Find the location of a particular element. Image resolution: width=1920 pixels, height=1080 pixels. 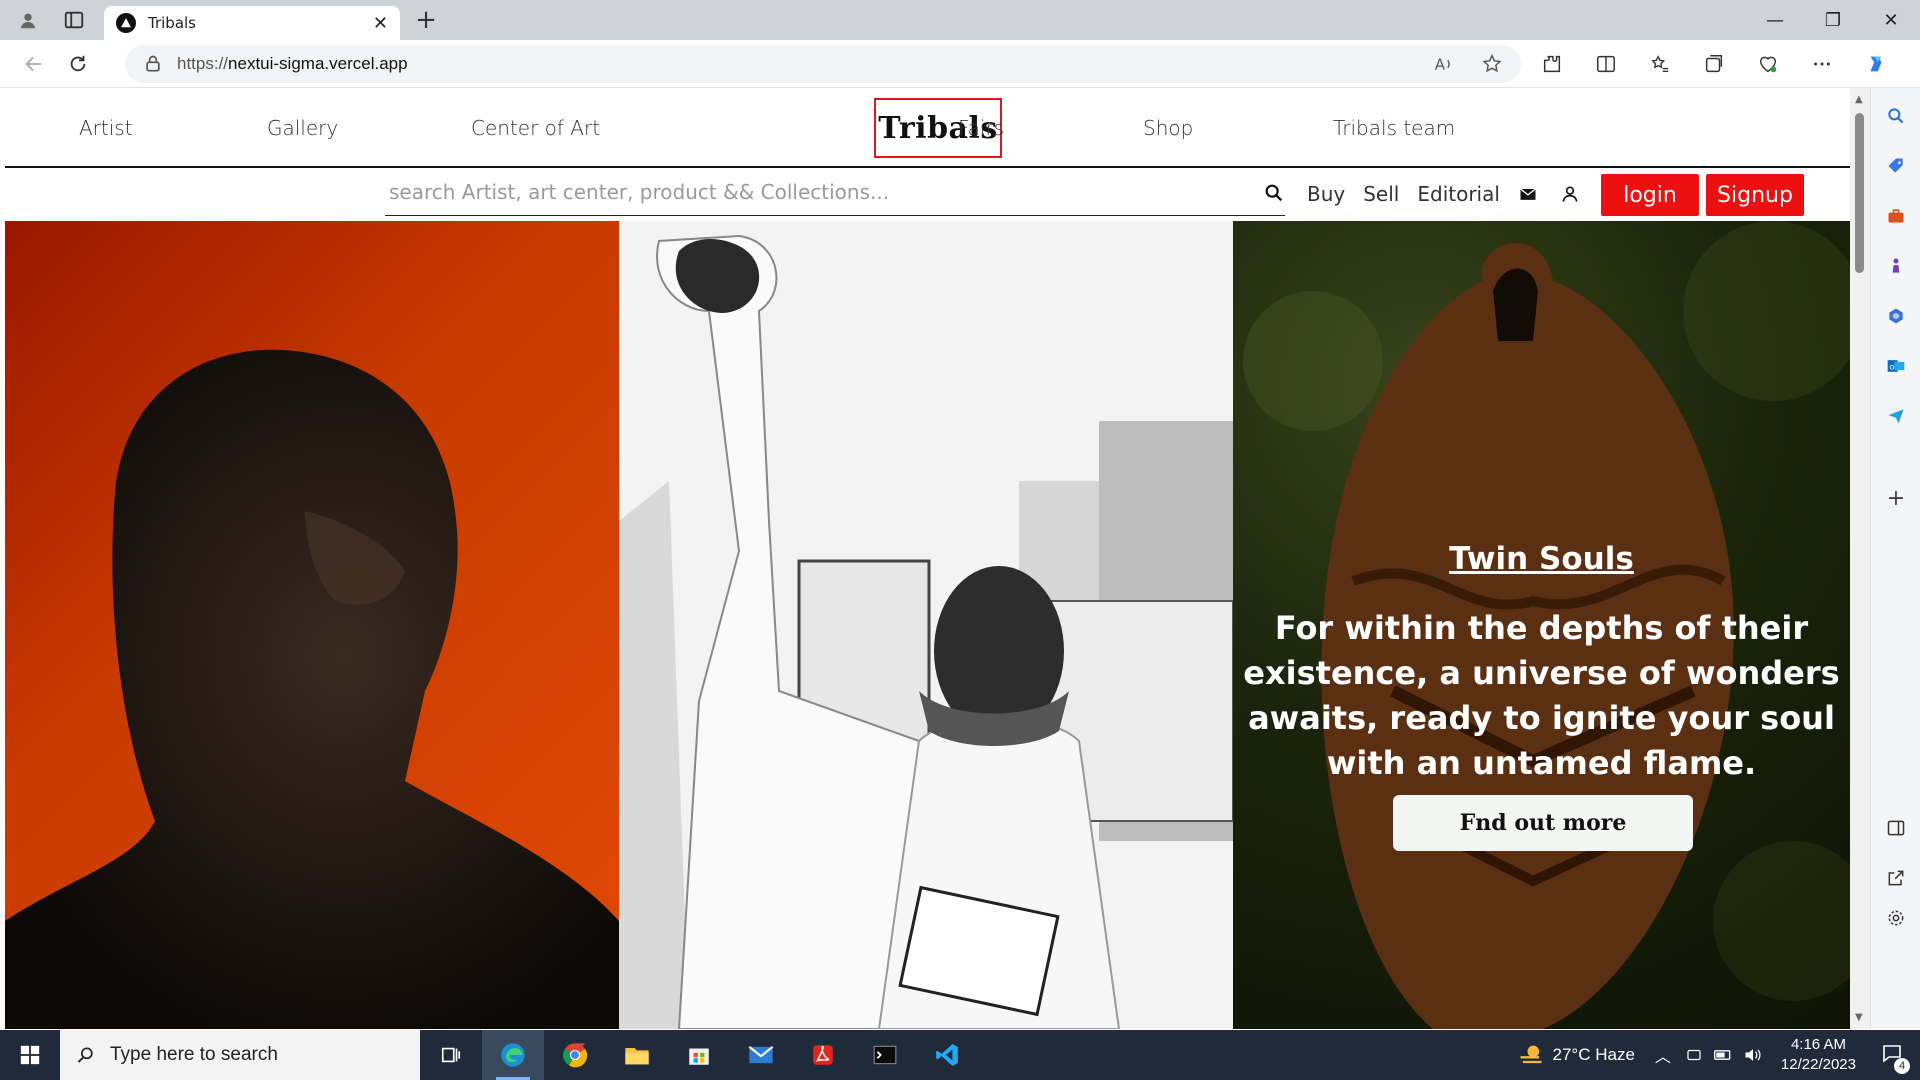

scroll-thumb is located at coordinates (1859, 193).